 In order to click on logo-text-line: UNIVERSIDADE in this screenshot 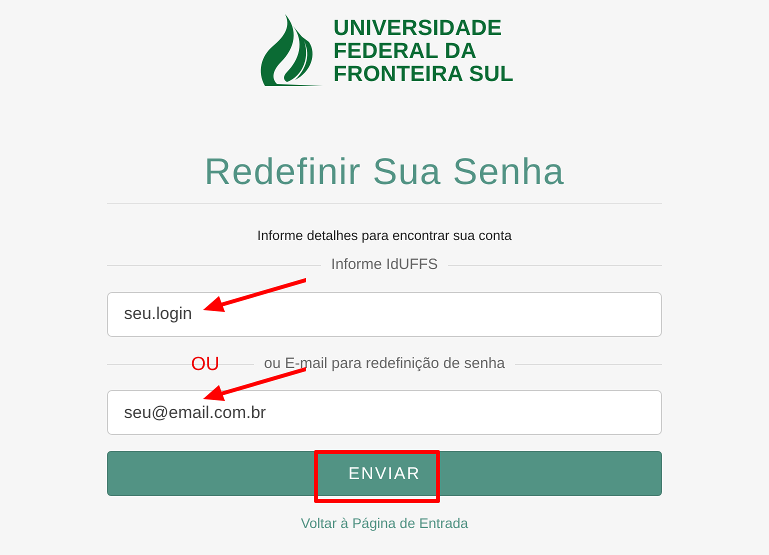, I will do `click(418, 27)`.